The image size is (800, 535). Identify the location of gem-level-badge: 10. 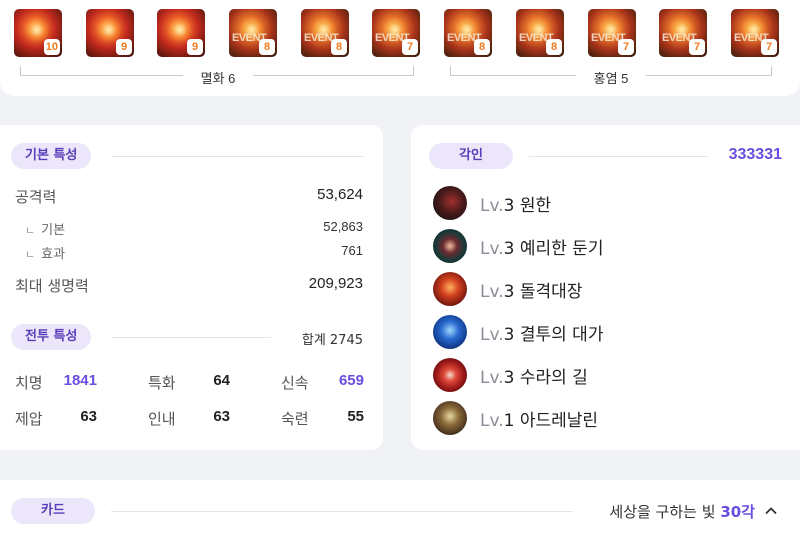
(51, 47).